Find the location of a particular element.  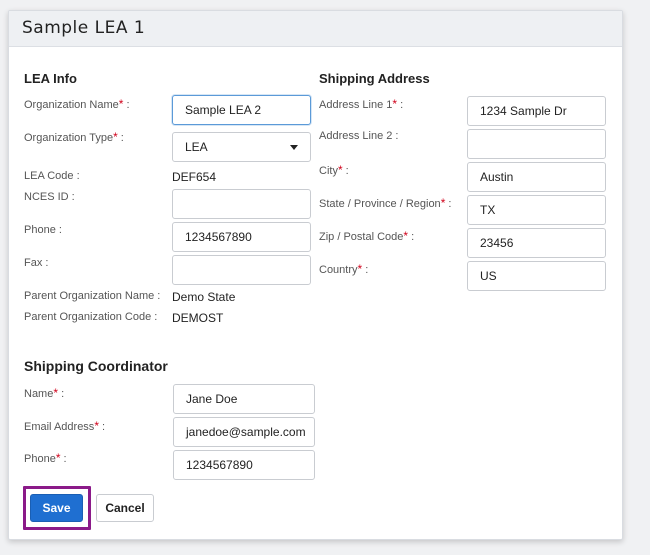

shipping-address-heading: Shipping Address is located at coordinates (374, 78).